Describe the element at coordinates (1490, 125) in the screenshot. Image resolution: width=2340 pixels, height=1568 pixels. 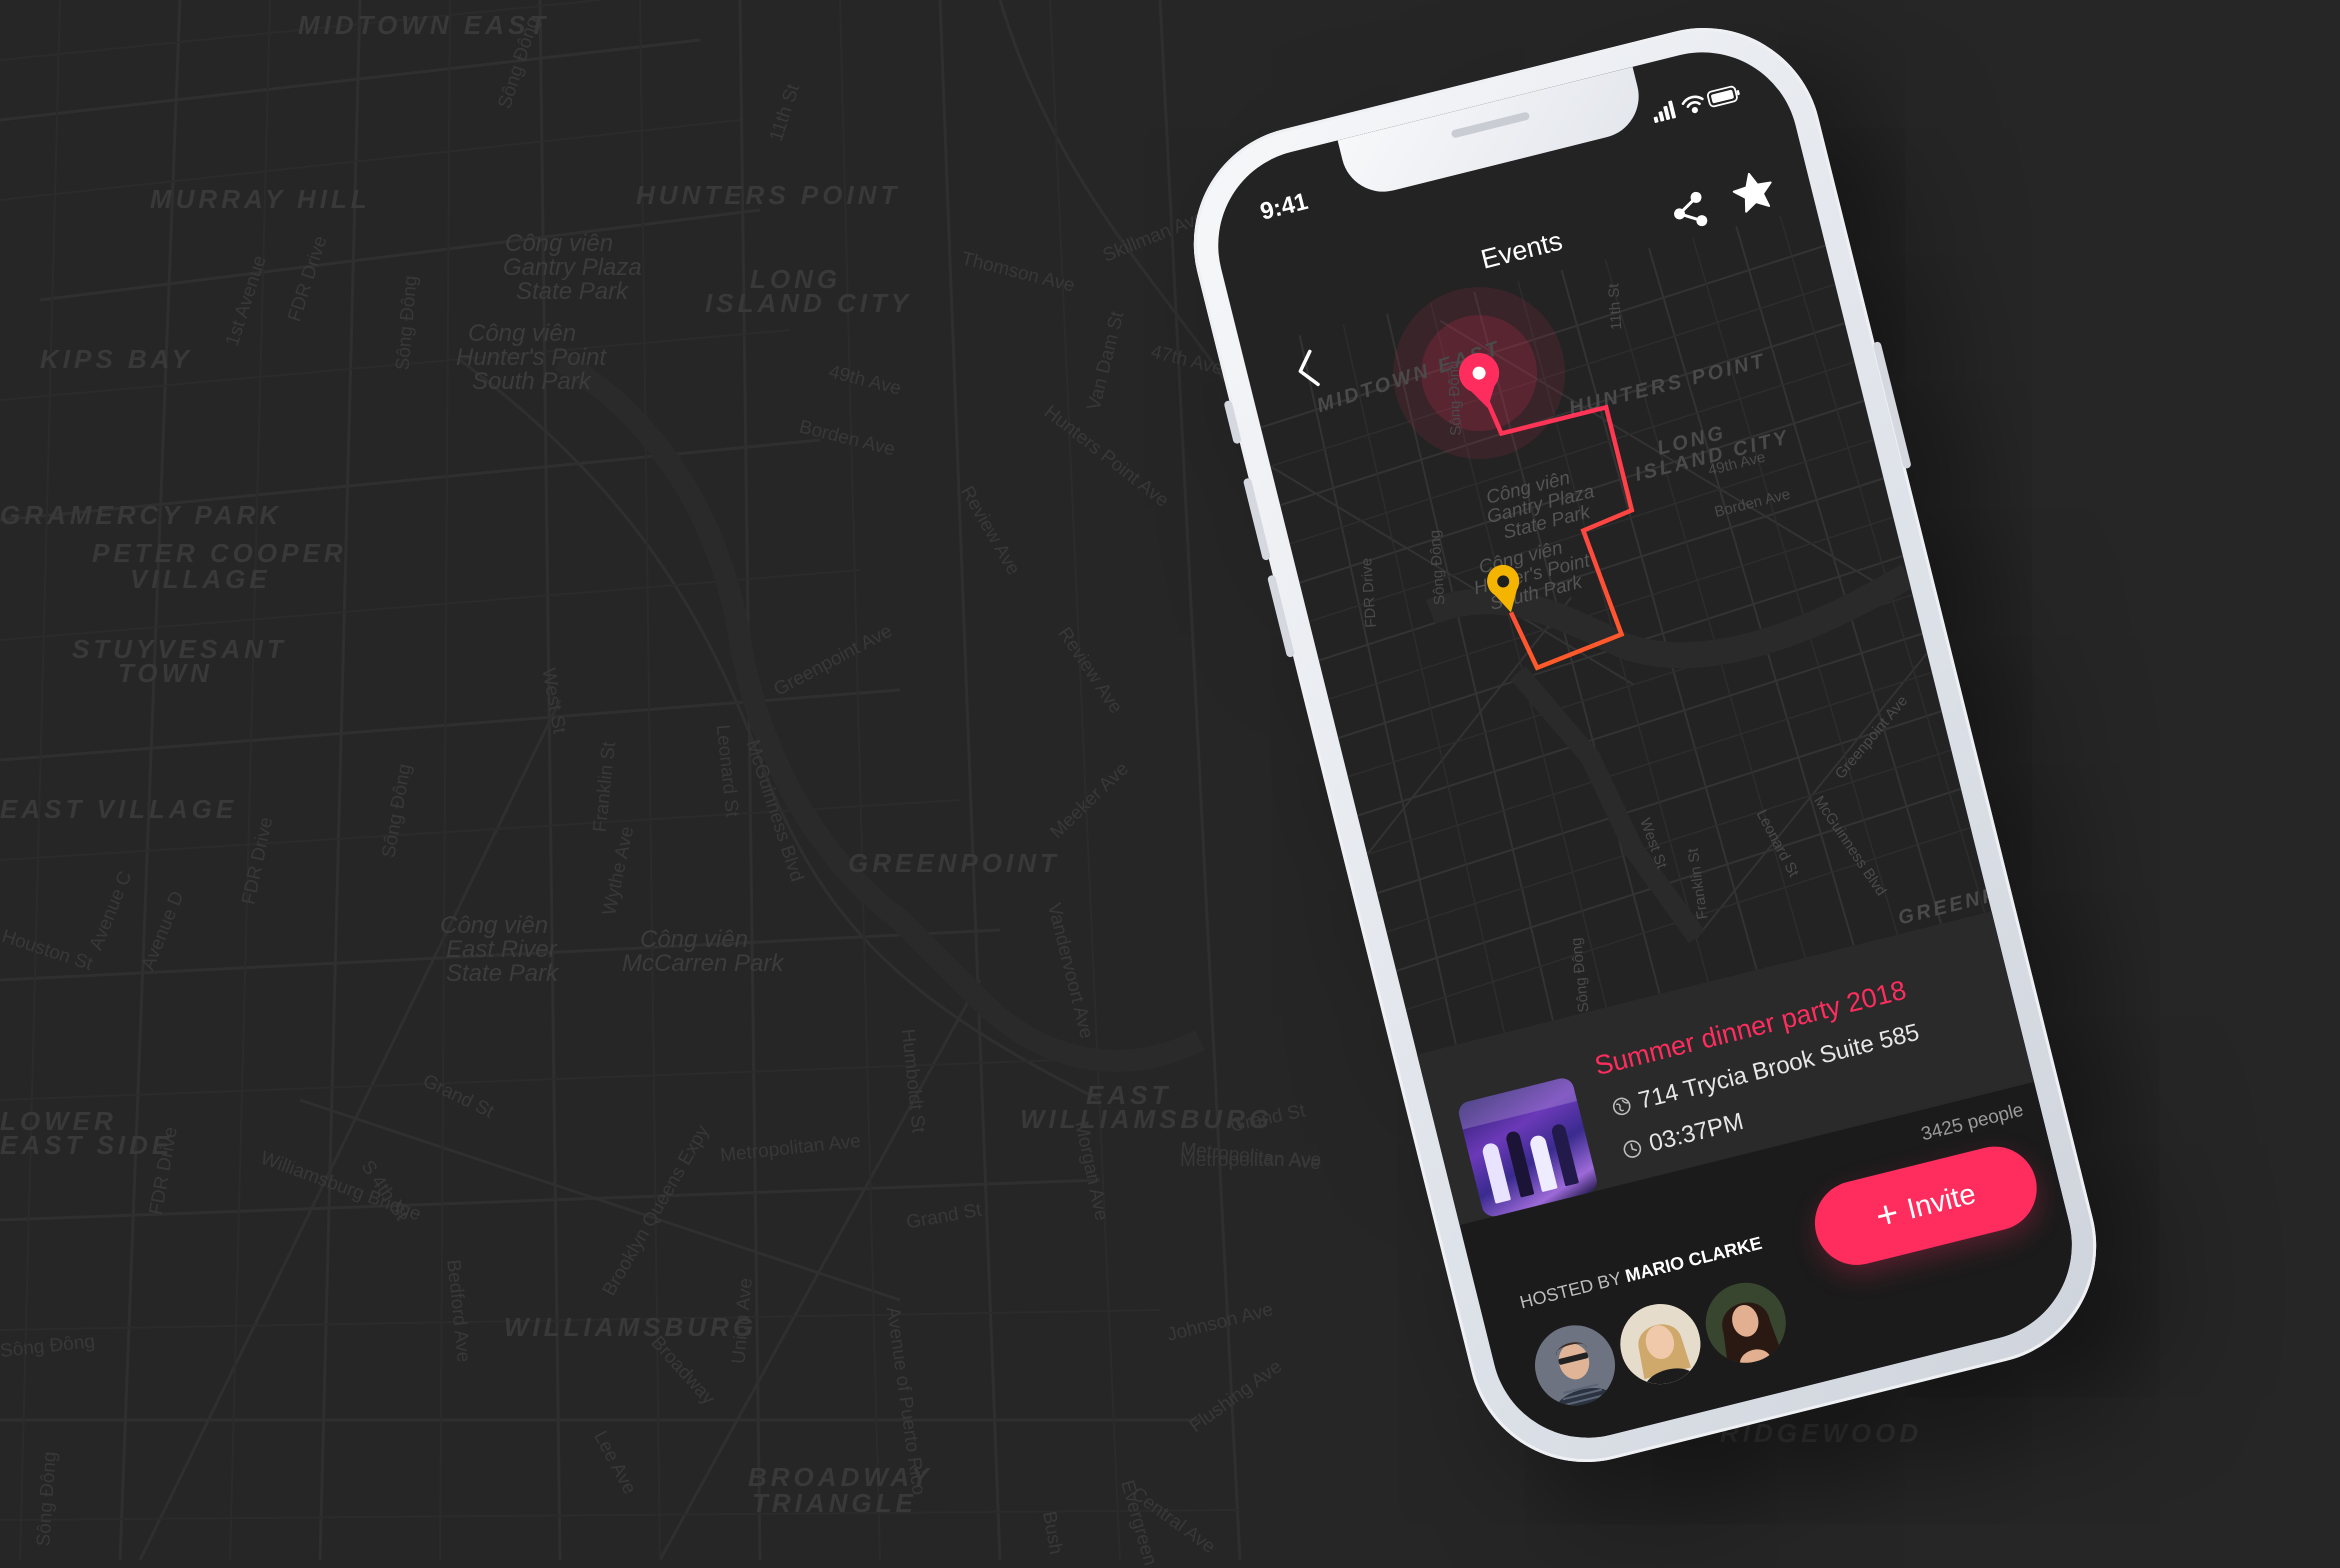
I see `speaker` at that location.